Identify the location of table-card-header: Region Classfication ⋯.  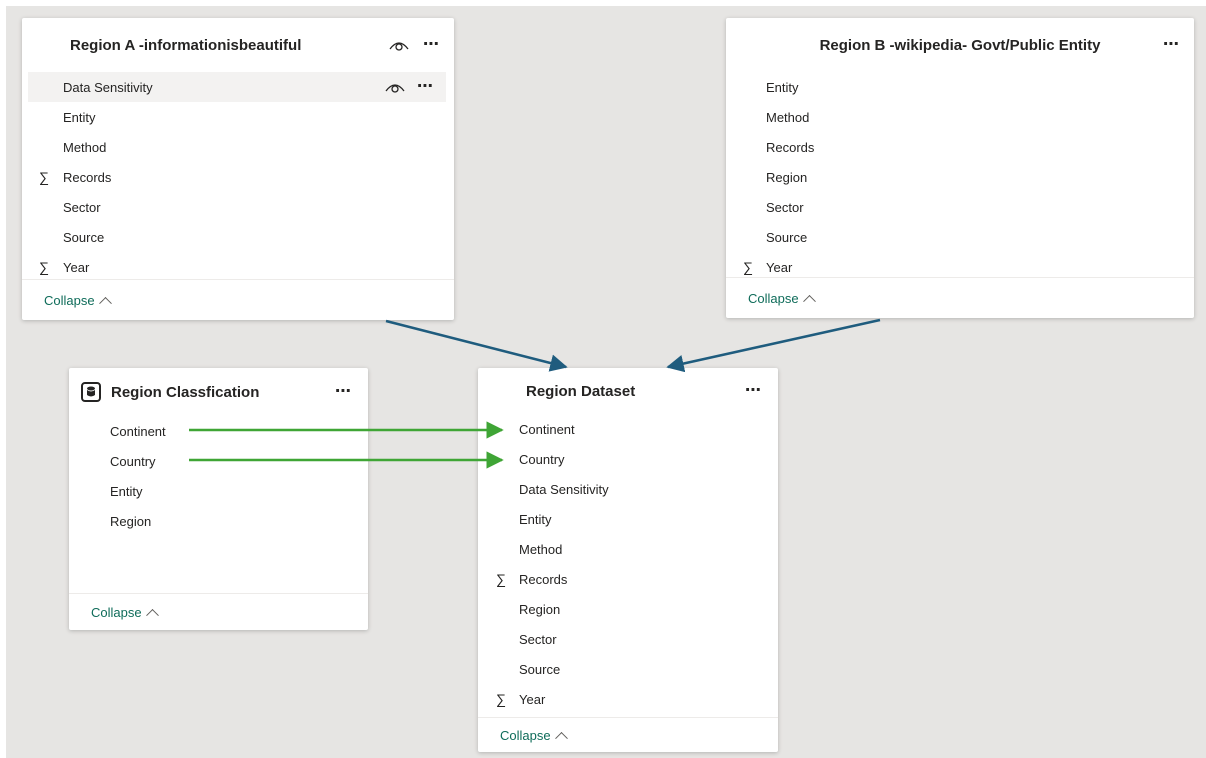
(218, 392).